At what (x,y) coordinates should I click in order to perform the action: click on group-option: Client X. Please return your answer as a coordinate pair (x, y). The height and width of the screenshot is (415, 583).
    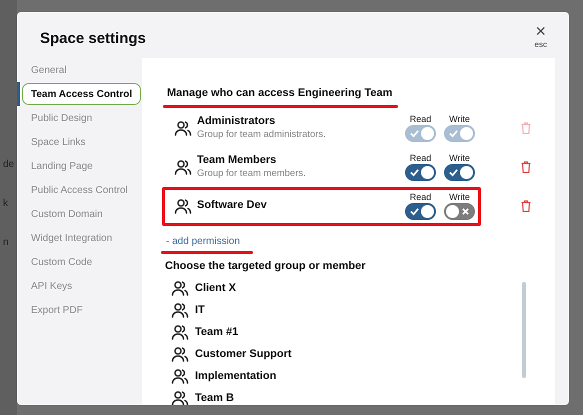
    Looking at the image, I should click on (346, 288).